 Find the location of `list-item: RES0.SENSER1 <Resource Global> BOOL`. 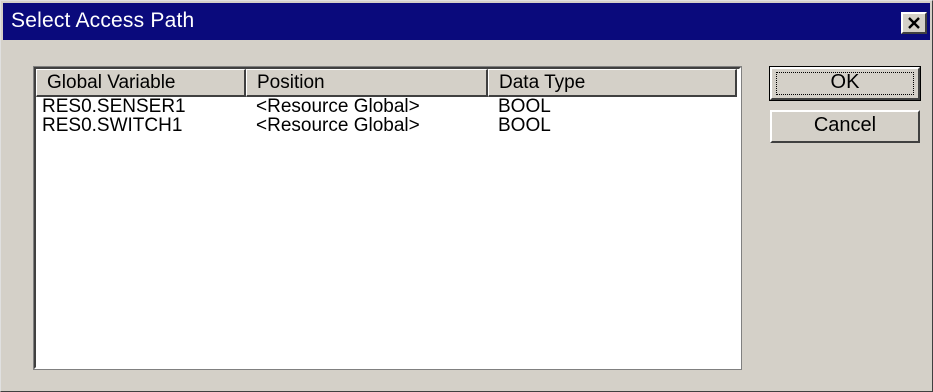

list-item: RES0.SENSER1 <Resource Global> BOOL is located at coordinates (386, 106).